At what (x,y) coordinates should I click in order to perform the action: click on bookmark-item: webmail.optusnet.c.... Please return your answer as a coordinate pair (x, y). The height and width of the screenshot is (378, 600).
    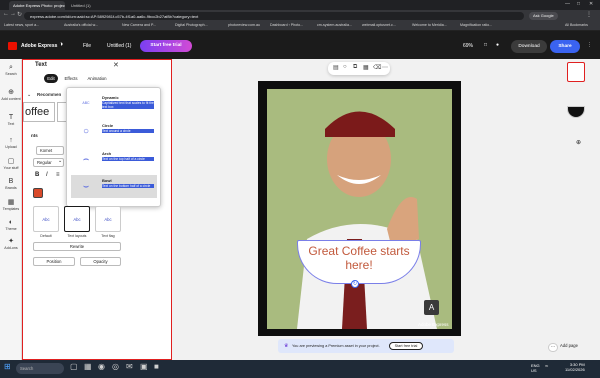
    Looking at the image, I should click on (379, 25).